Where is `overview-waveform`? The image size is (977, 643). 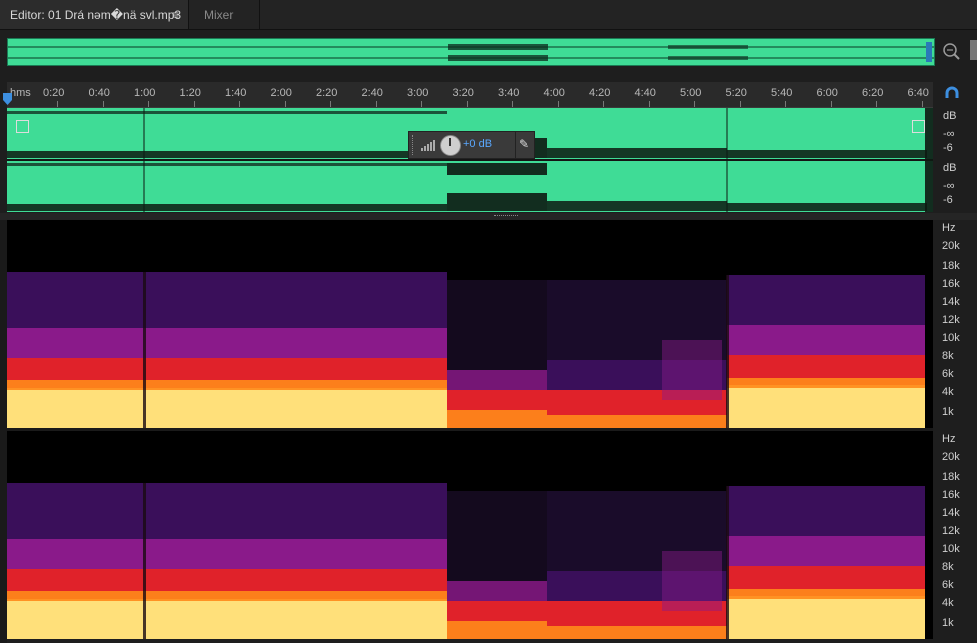
overview-waveform is located at coordinates (471, 52).